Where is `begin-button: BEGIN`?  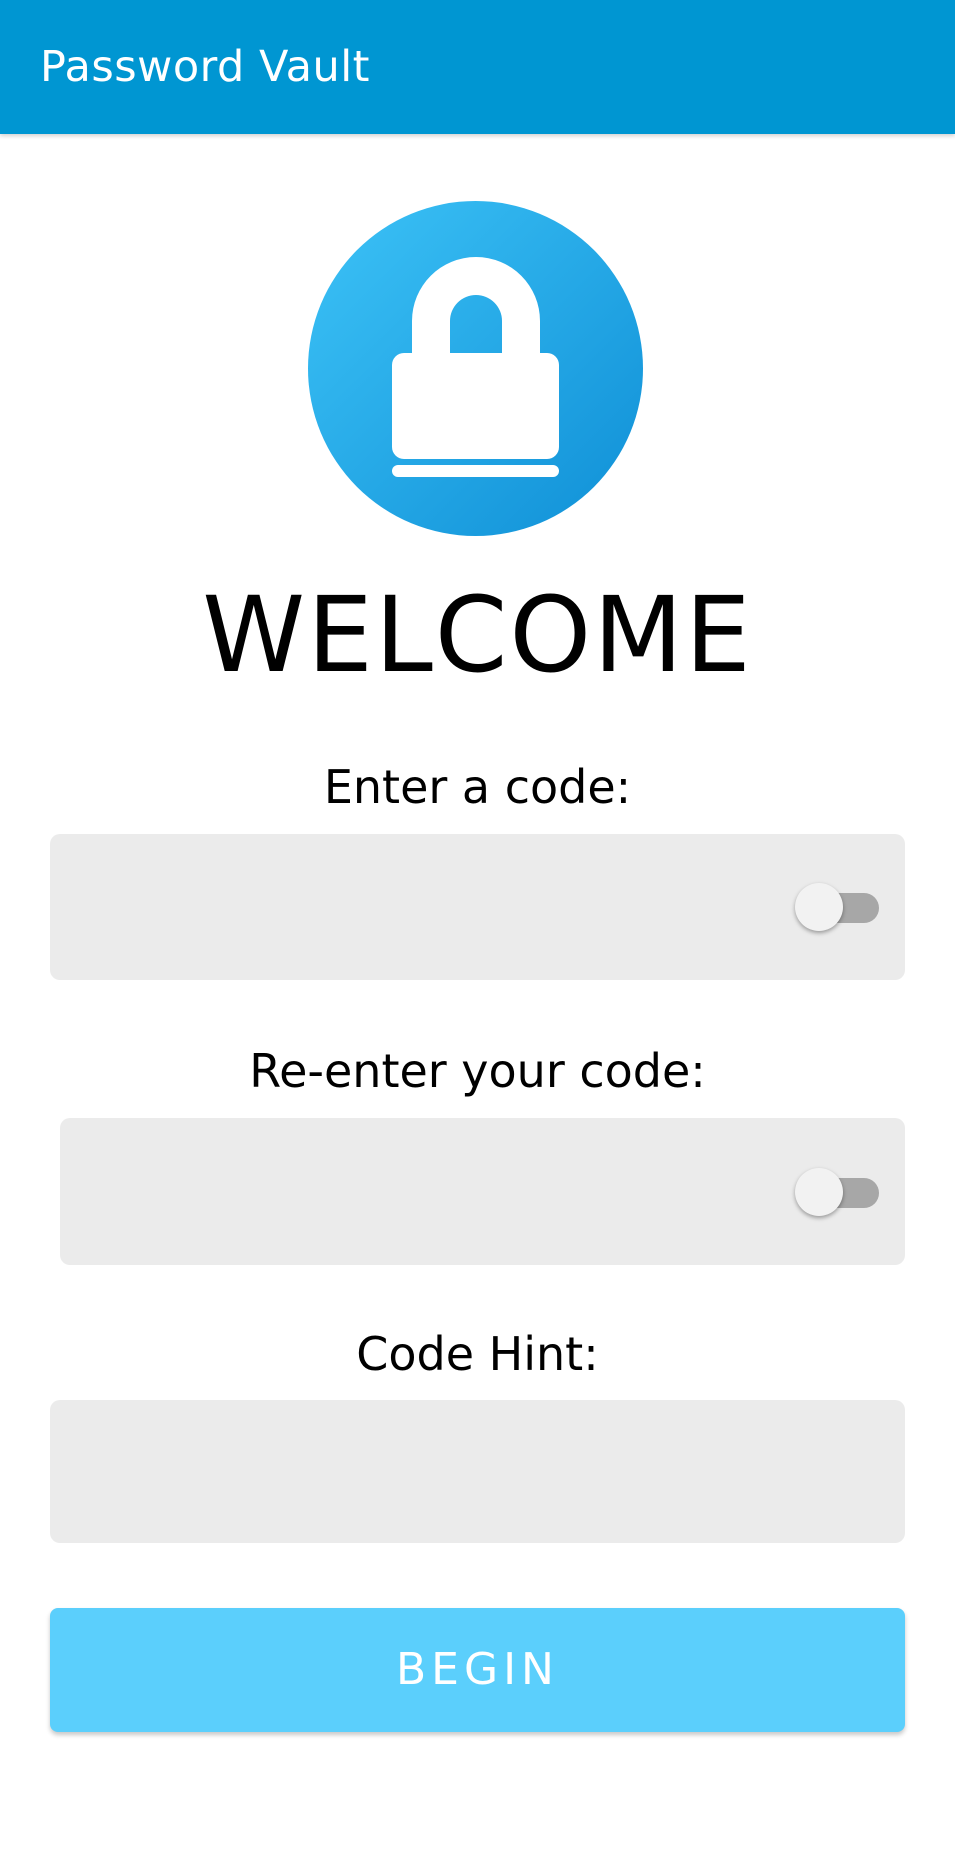
begin-button: BEGIN is located at coordinates (477, 1670).